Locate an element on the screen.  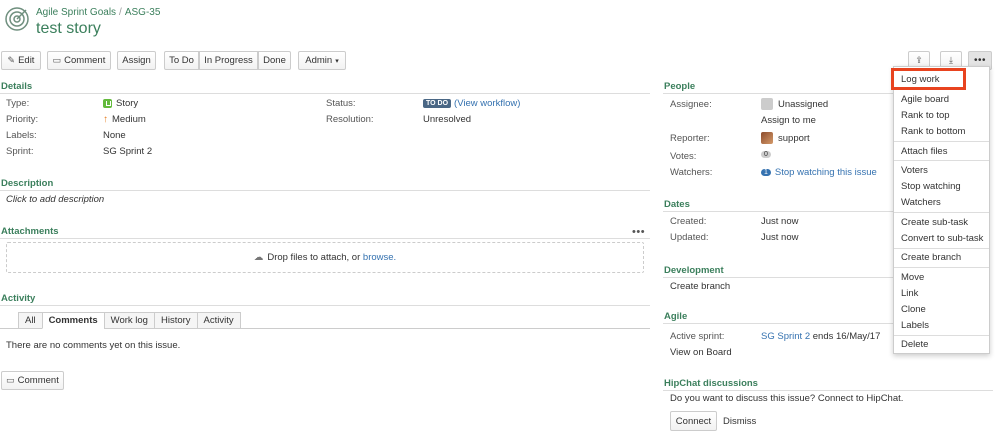
attachments-heading: Attachments is located at coordinates (30, 231).